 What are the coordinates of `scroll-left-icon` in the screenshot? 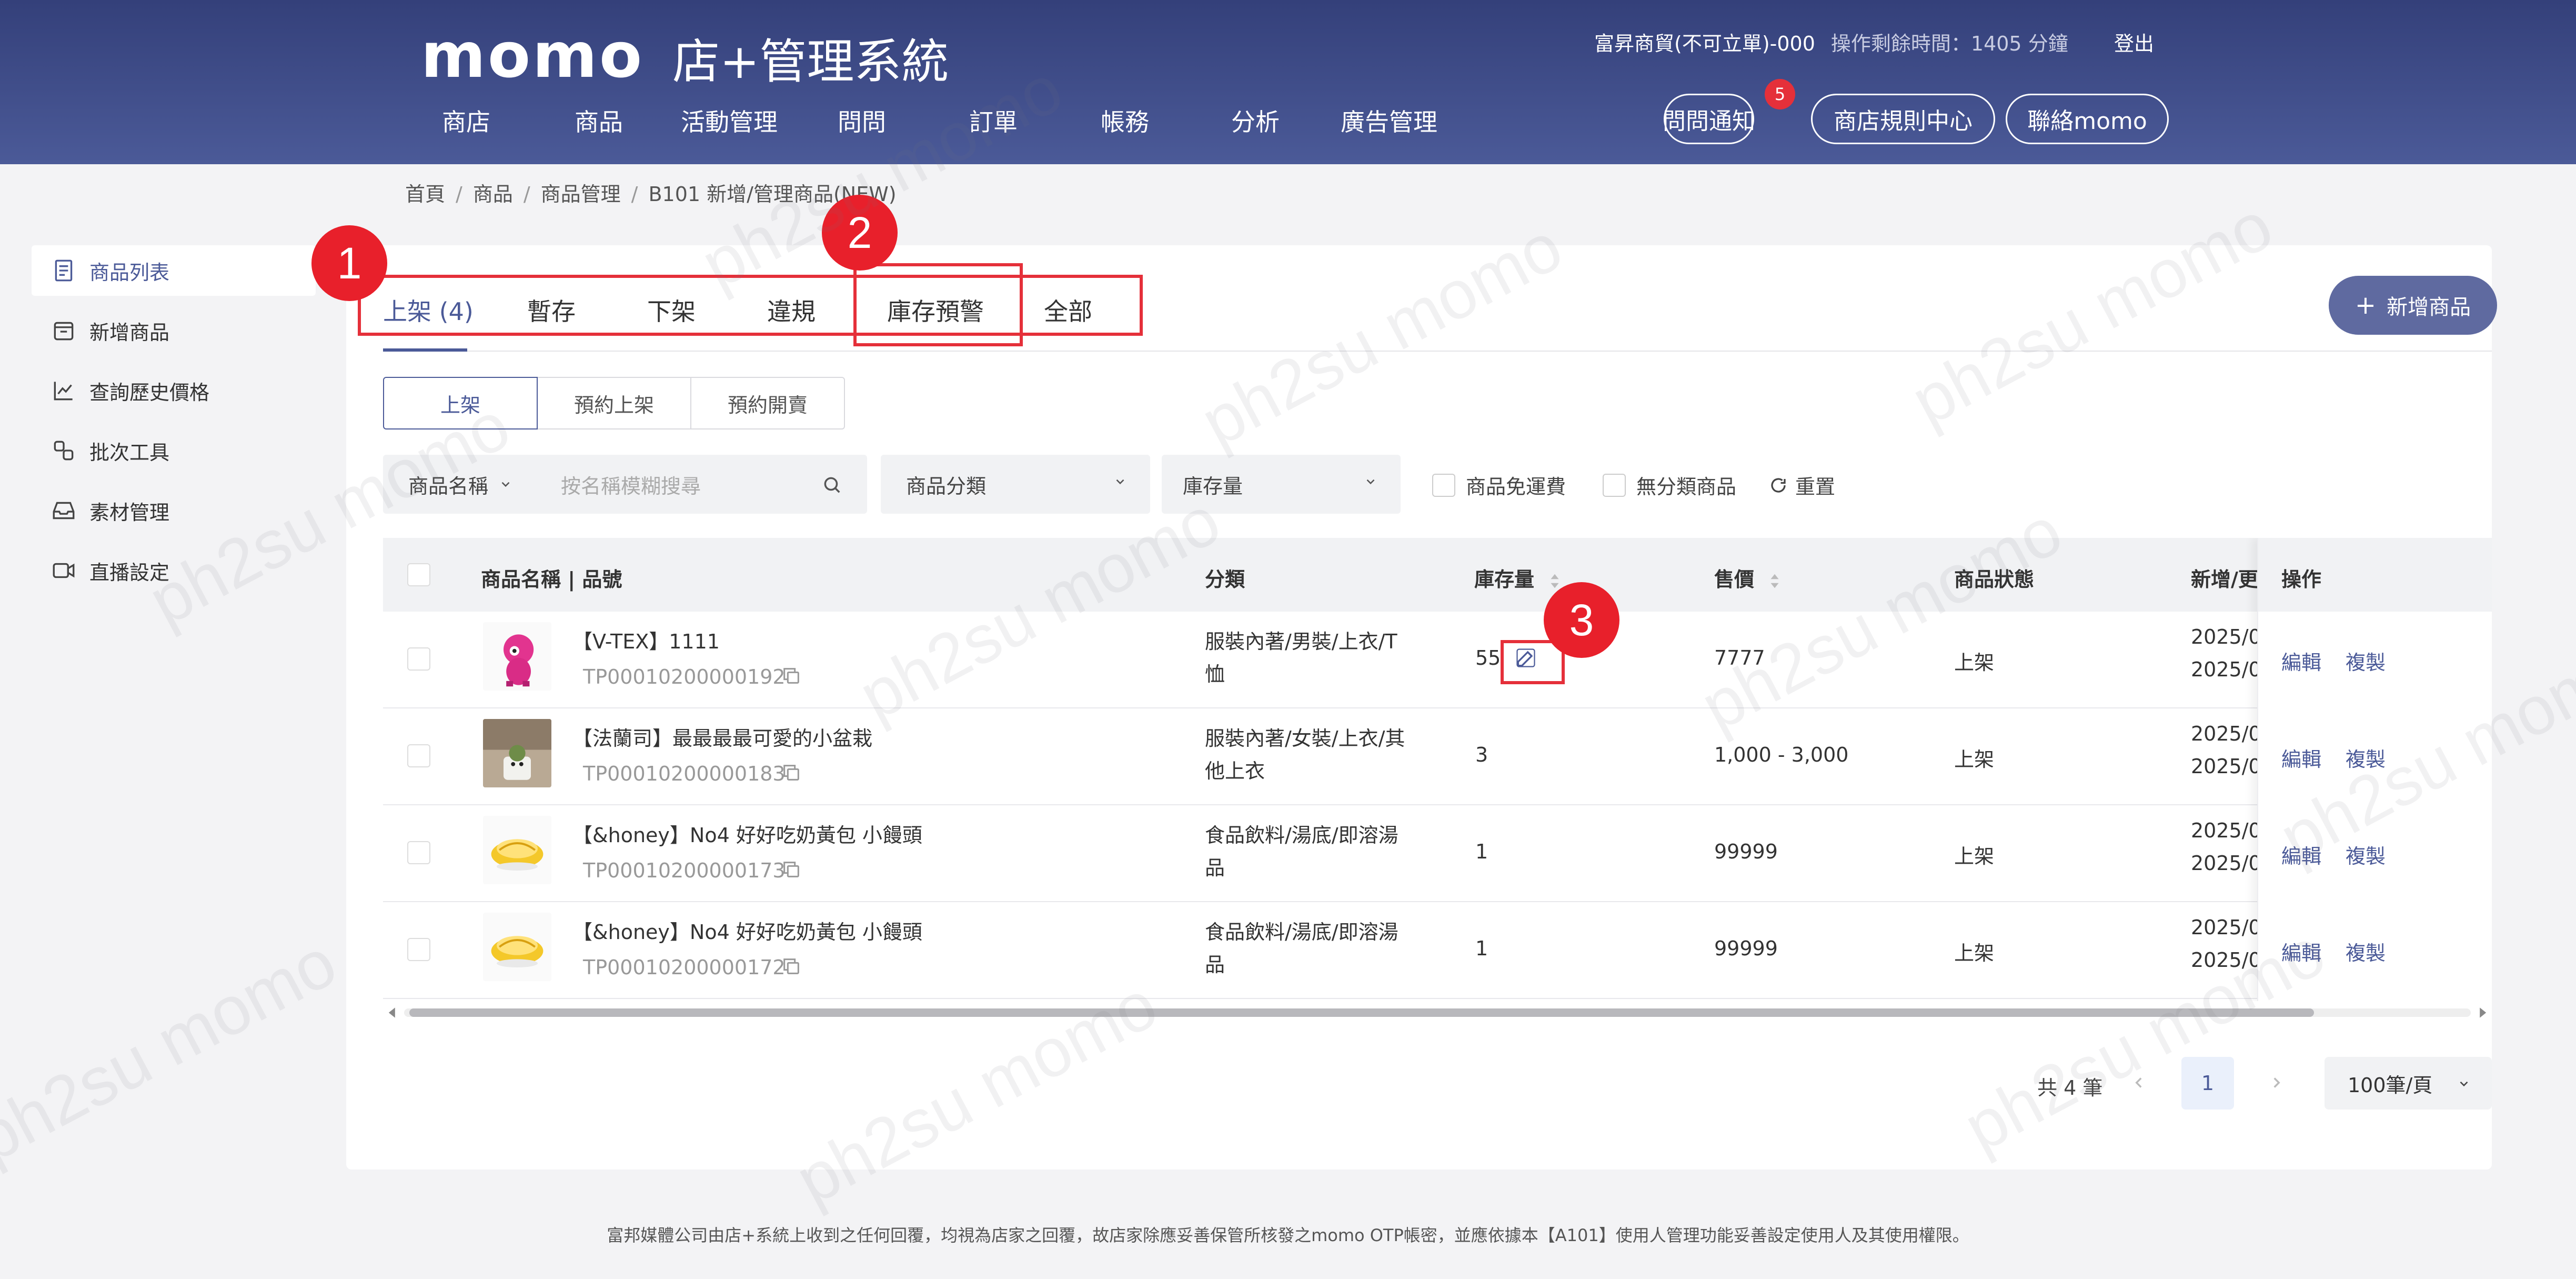 It's located at (393, 1012).